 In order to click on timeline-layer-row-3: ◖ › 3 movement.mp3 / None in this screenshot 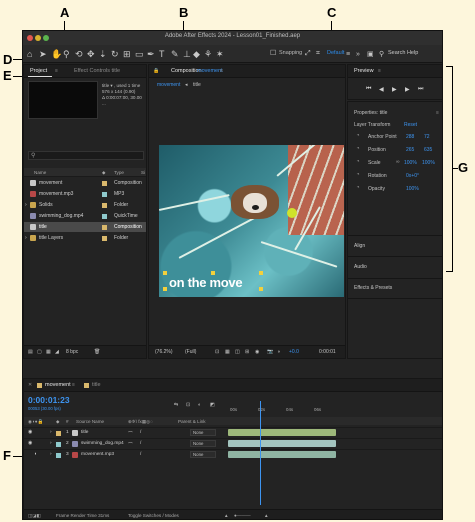, I will do `click(233, 454)`.